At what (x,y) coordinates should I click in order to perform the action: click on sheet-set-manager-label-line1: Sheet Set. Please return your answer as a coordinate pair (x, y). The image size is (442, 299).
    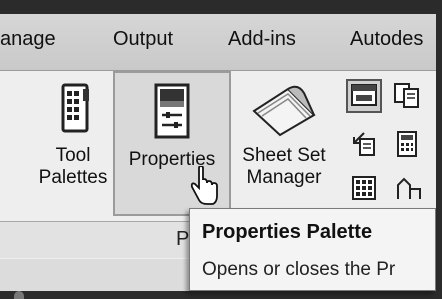
    Looking at the image, I should click on (284, 155).